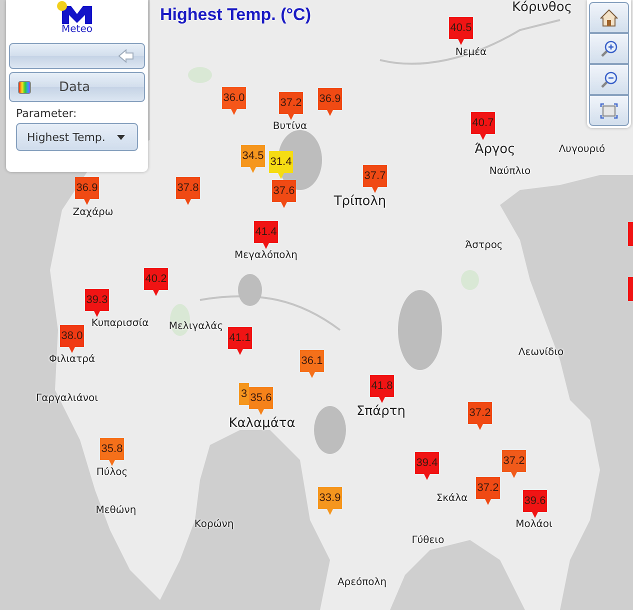 This screenshot has height=610, width=633. Describe the element at coordinates (121, 137) in the screenshot. I see `caret-icon` at that location.